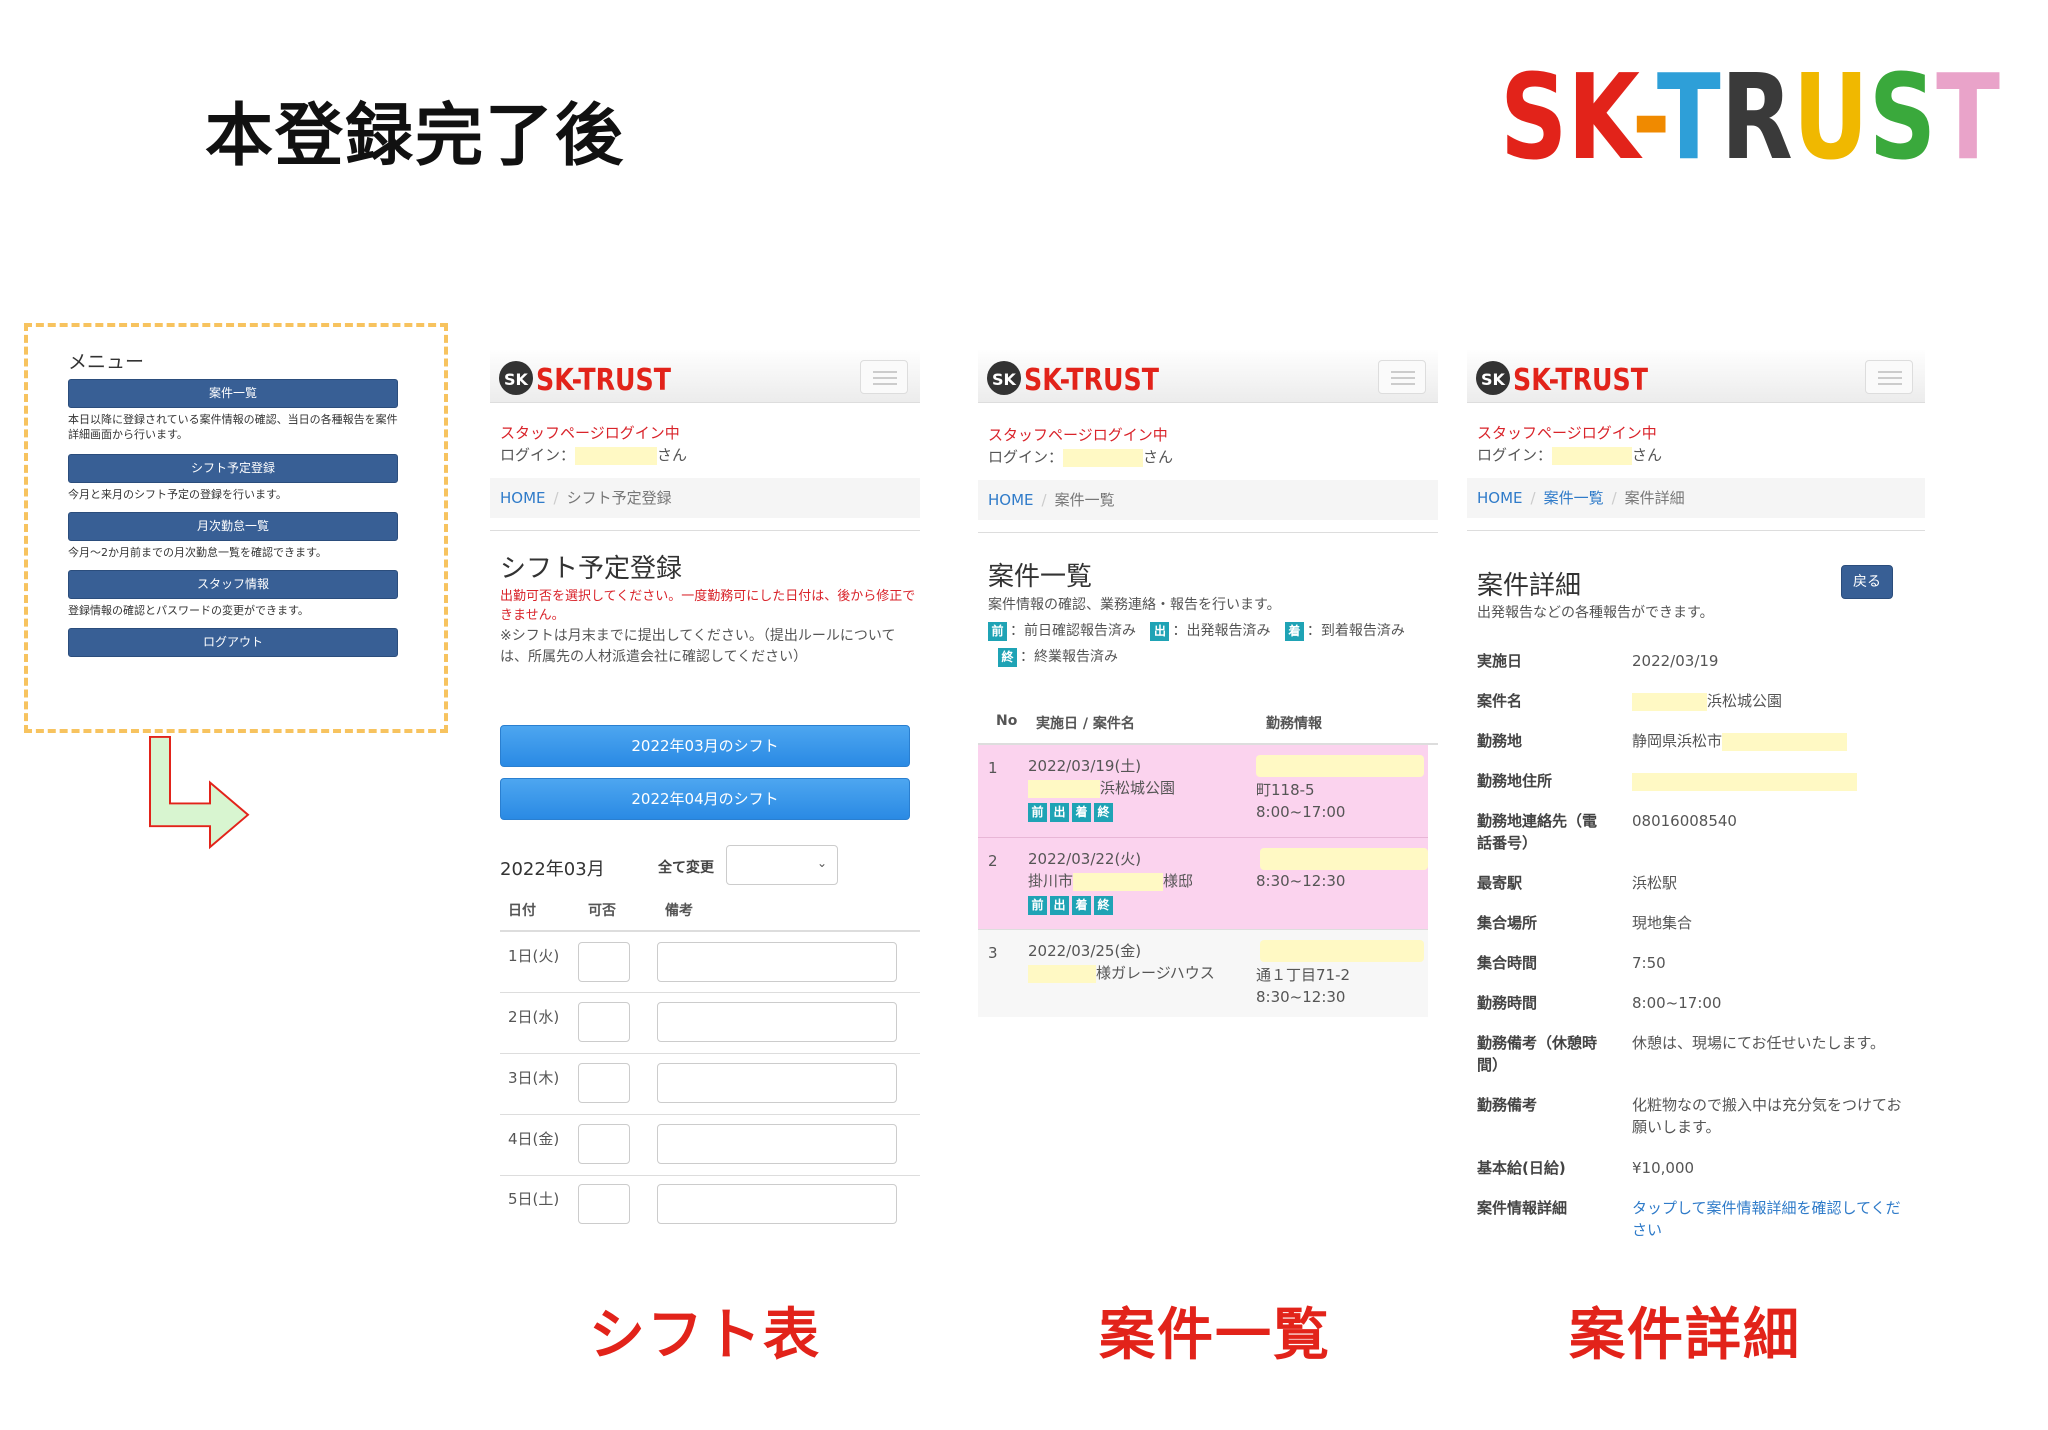 Image resolution: width=2048 pixels, height=1430 pixels. What do you see at coordinates (1355, 631) in the screenshot?
I see `legend-text: ：到着報告済み` at bounding box center [1355, 631].